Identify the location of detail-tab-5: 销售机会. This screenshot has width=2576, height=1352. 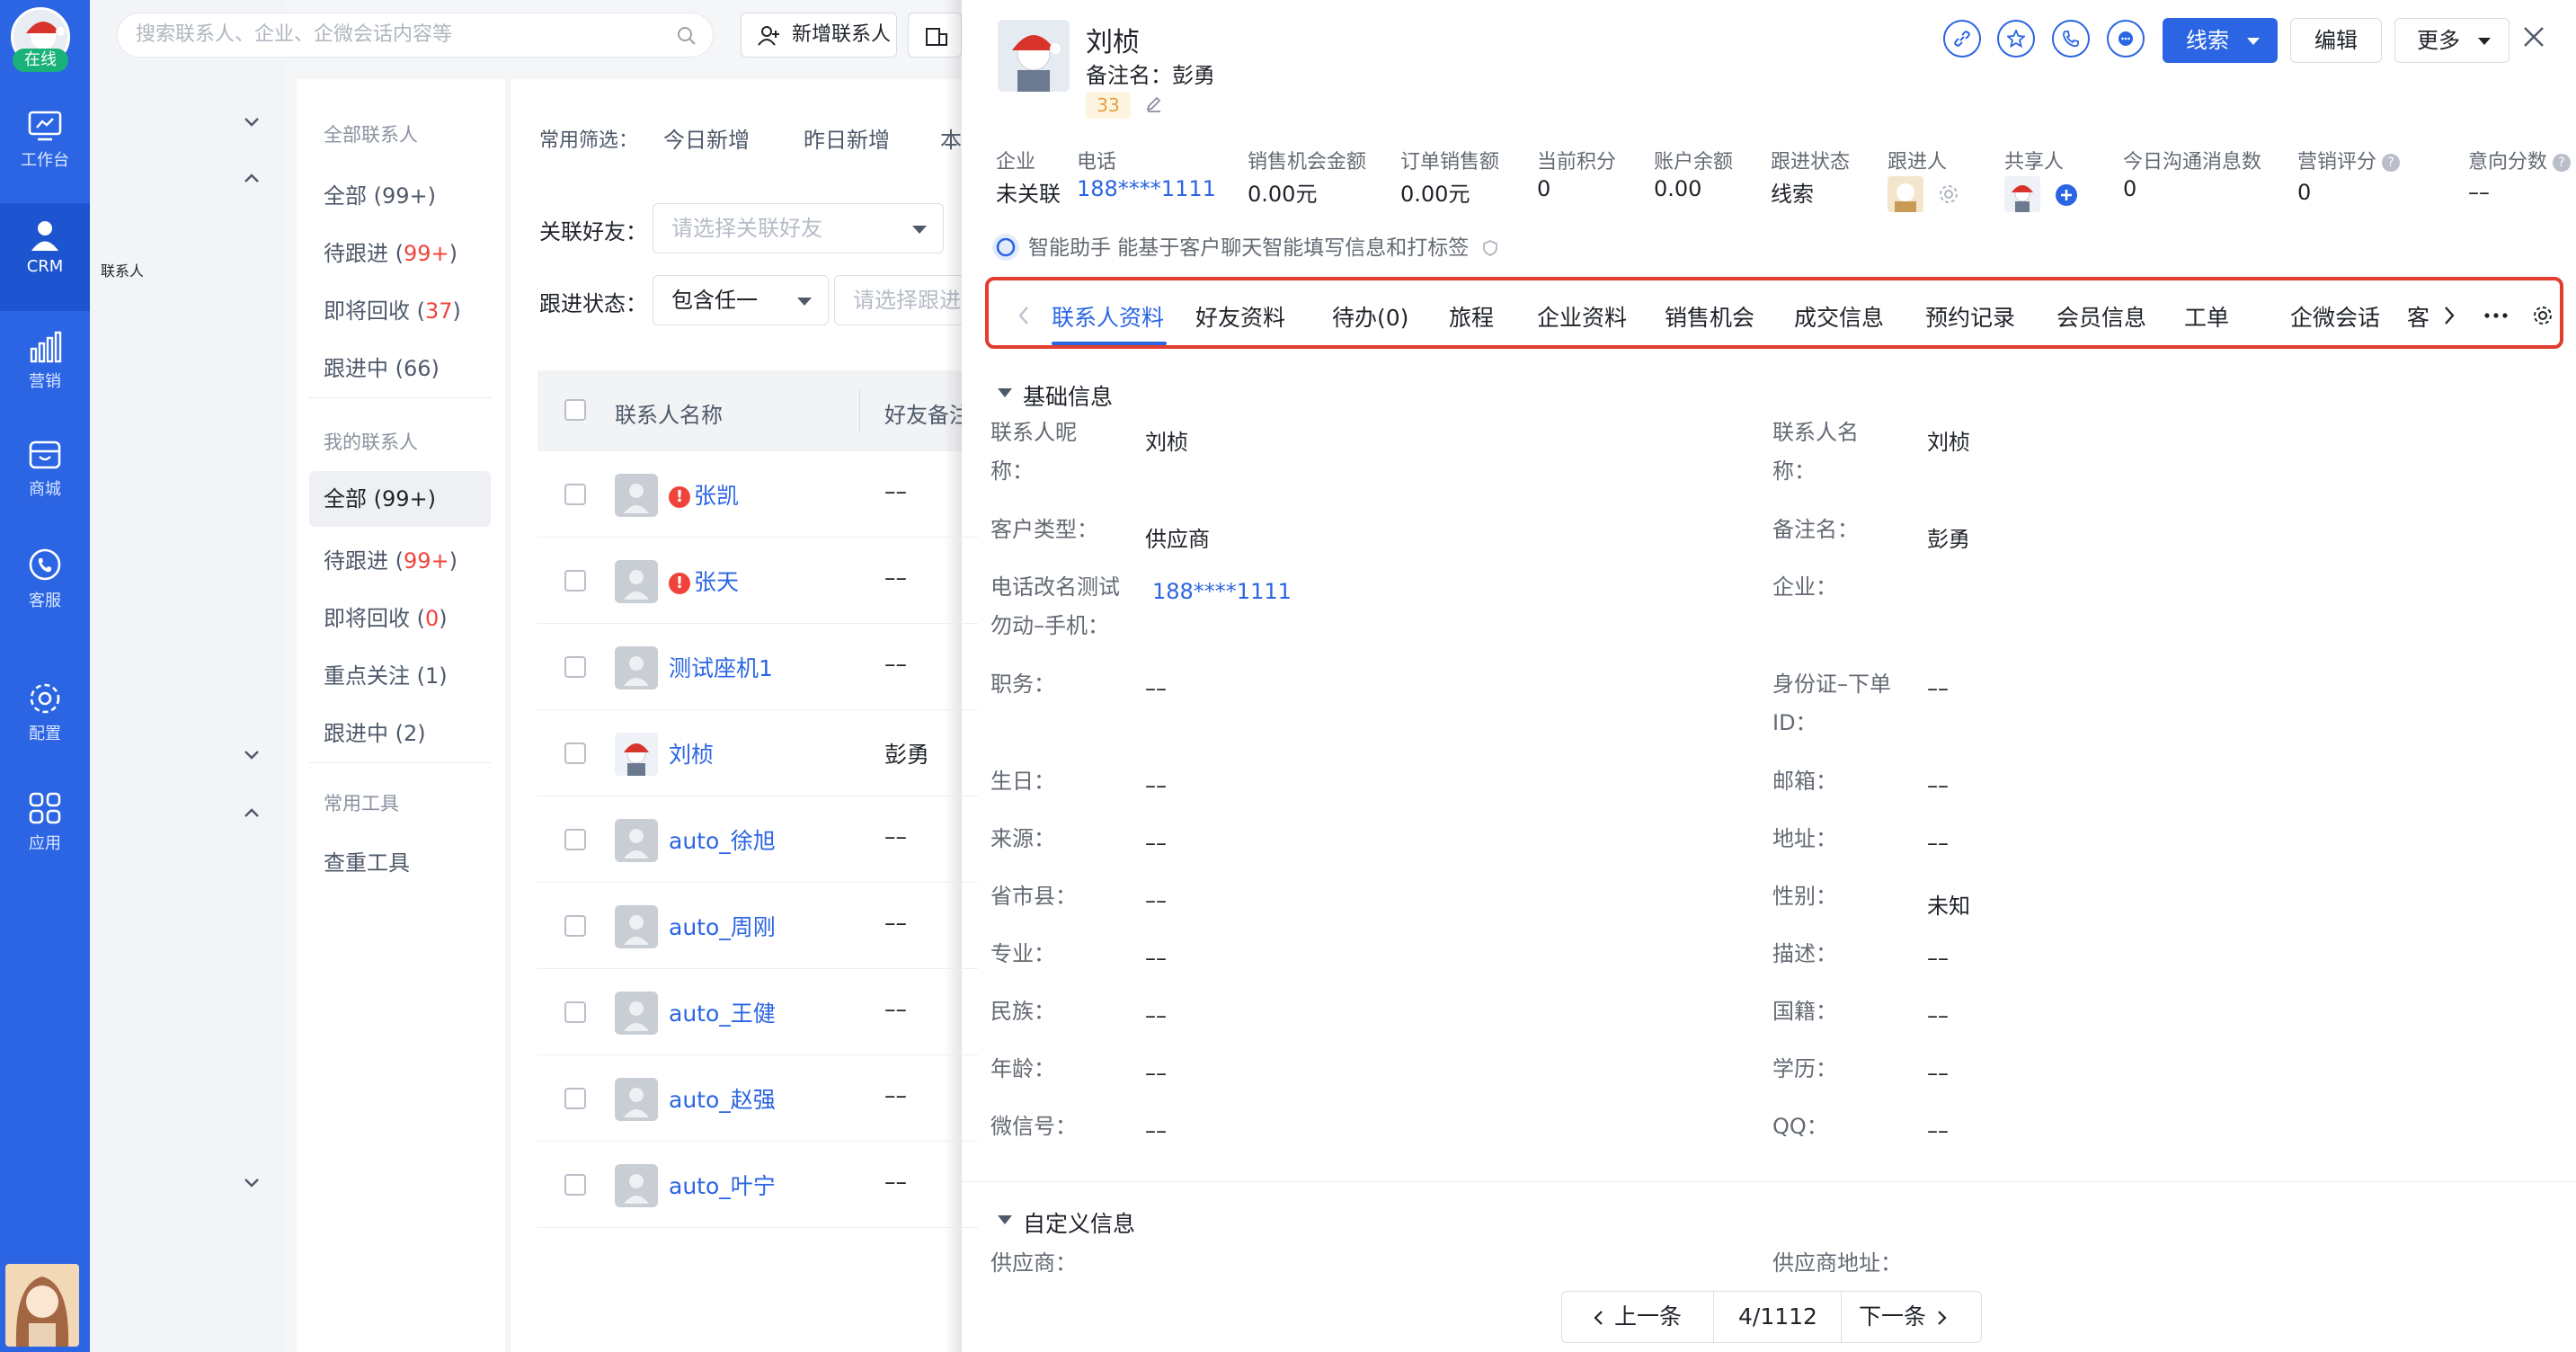
(1709, 316).